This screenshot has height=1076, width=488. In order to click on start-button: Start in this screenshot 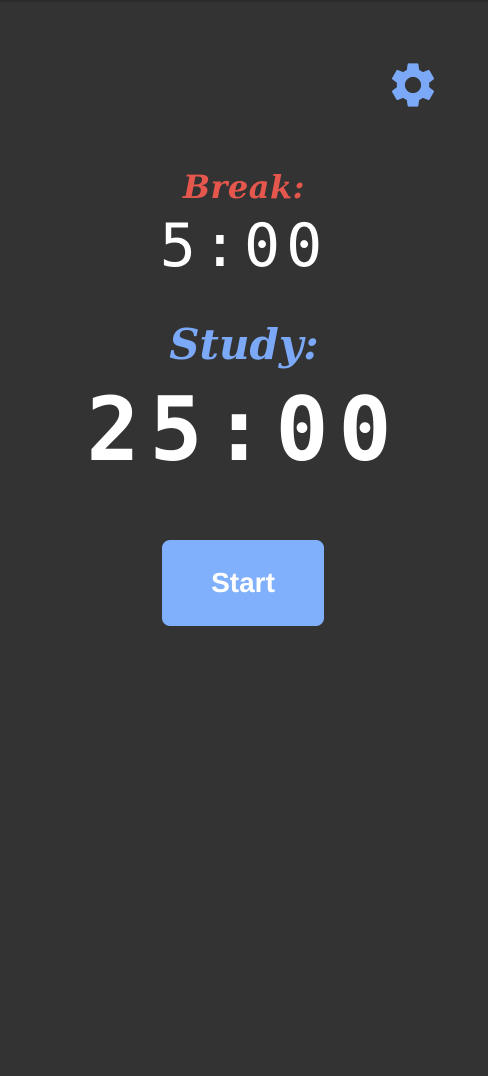, I will do `click(243, 583)`.